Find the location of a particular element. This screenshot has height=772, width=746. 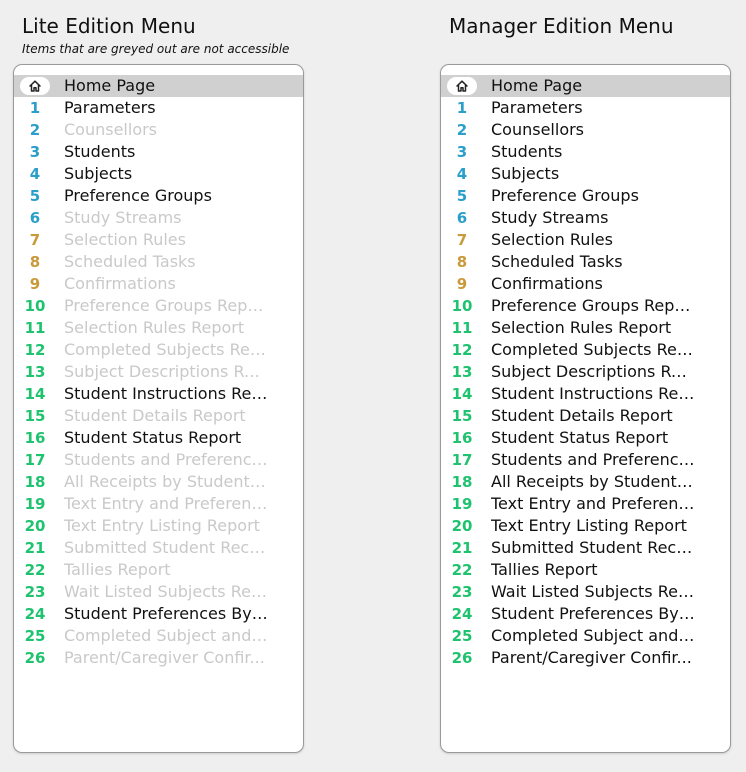

menu-item-label: Tallies Report is located at coordinates (544, 569).